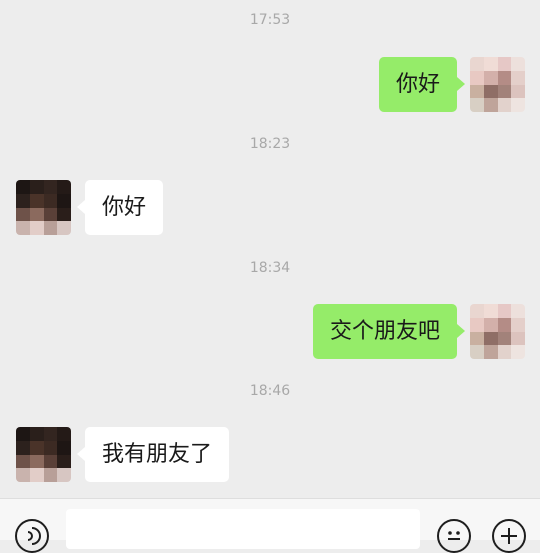 This screenshot has height=553, width=540. What do you see at coordinates (422, 84) in the screenshot?
I see `message-bubble-outgoing: 你好` at bounding box center [422, 84].